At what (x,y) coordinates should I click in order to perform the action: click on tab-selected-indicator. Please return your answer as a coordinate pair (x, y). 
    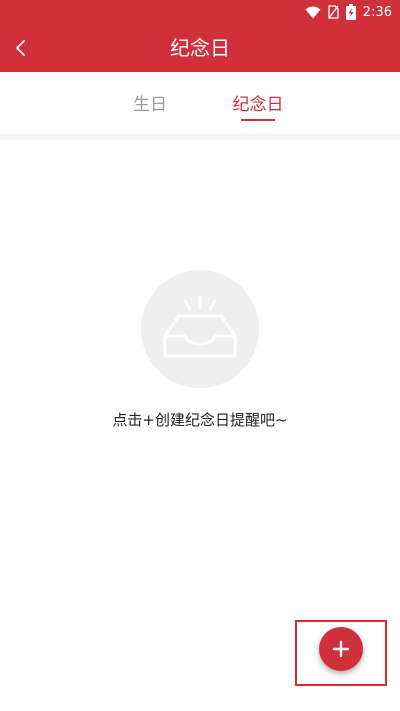
    Looking at the image, I should click on (258, 120).